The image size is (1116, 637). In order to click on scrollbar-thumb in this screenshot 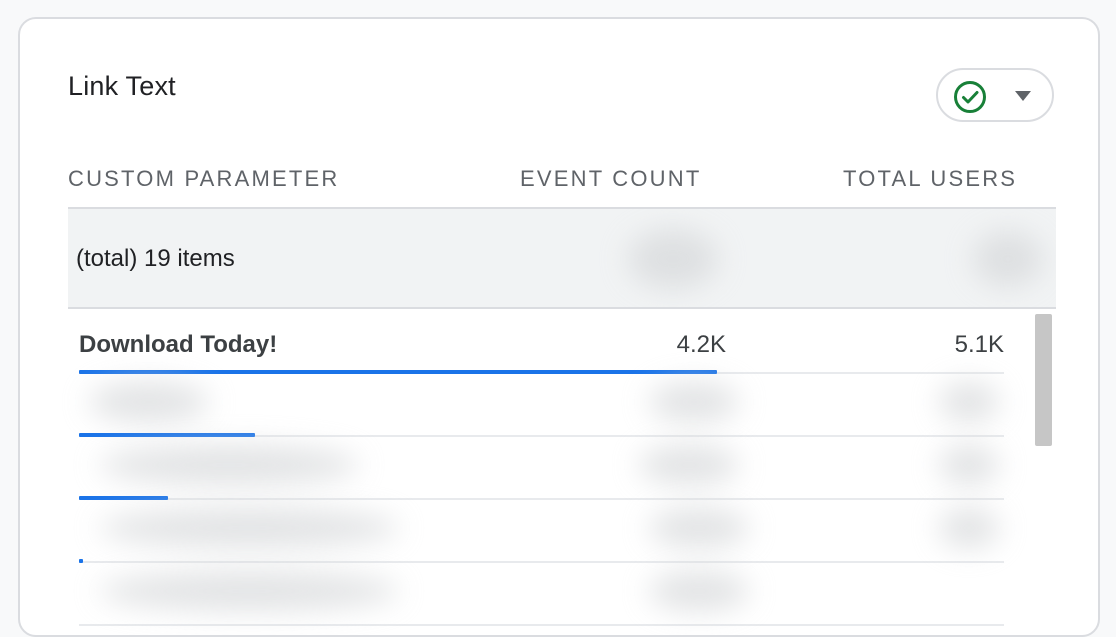, I will do `click(1043, 380)`.